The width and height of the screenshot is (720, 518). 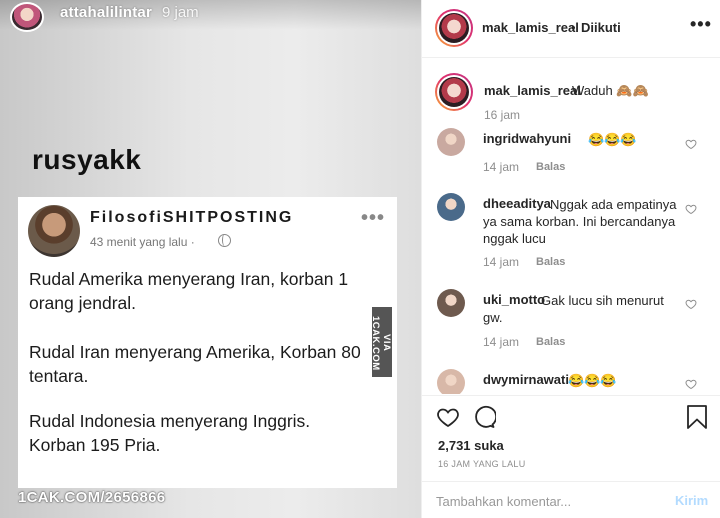 I want to click on globe-icon, so click(x=224, y=240).